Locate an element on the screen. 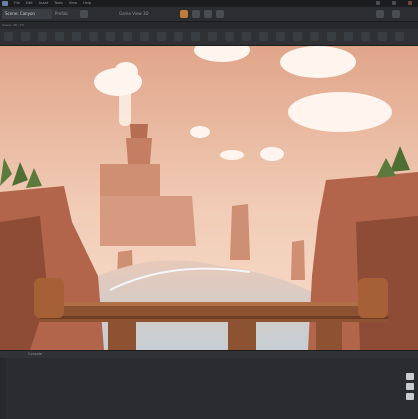 This screenshot has width=418, height=419. pause-tool-icon is located at coordinates (212, 36).